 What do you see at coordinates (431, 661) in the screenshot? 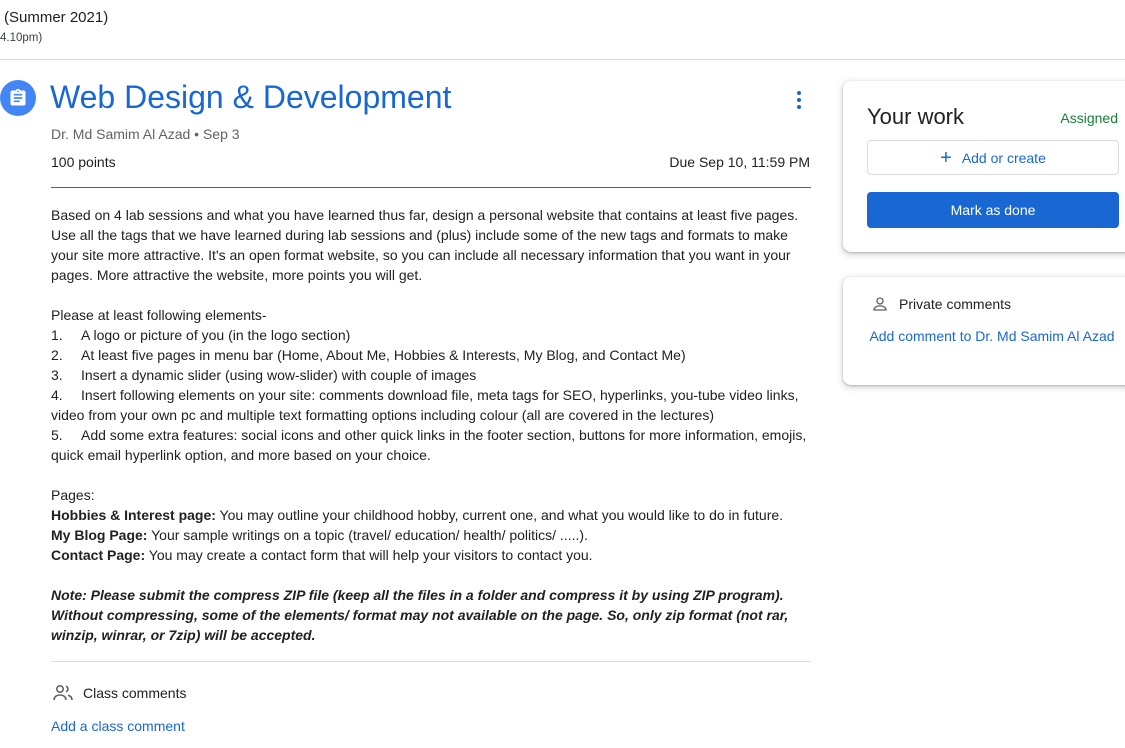
I see `comments-divider` at bounding box center [431, 661].